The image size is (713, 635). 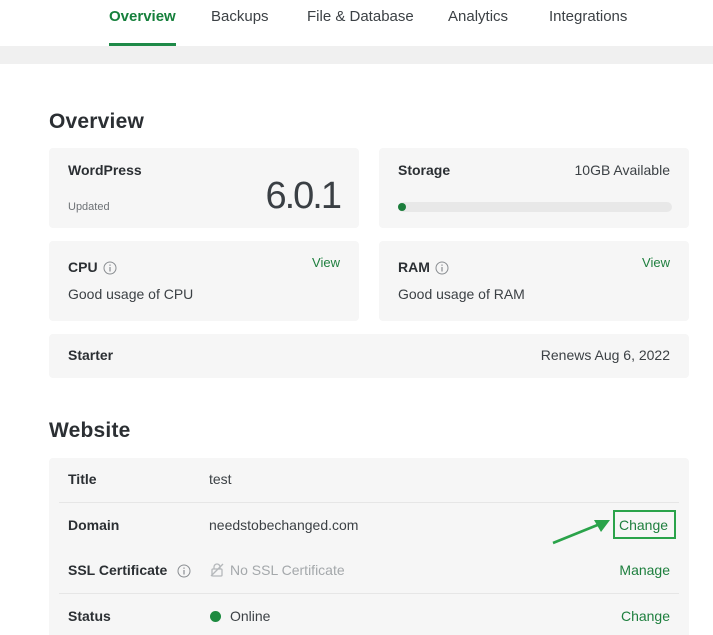 I want to click on storage-card: Storage 10GB Available, so click(x=534, y=188).